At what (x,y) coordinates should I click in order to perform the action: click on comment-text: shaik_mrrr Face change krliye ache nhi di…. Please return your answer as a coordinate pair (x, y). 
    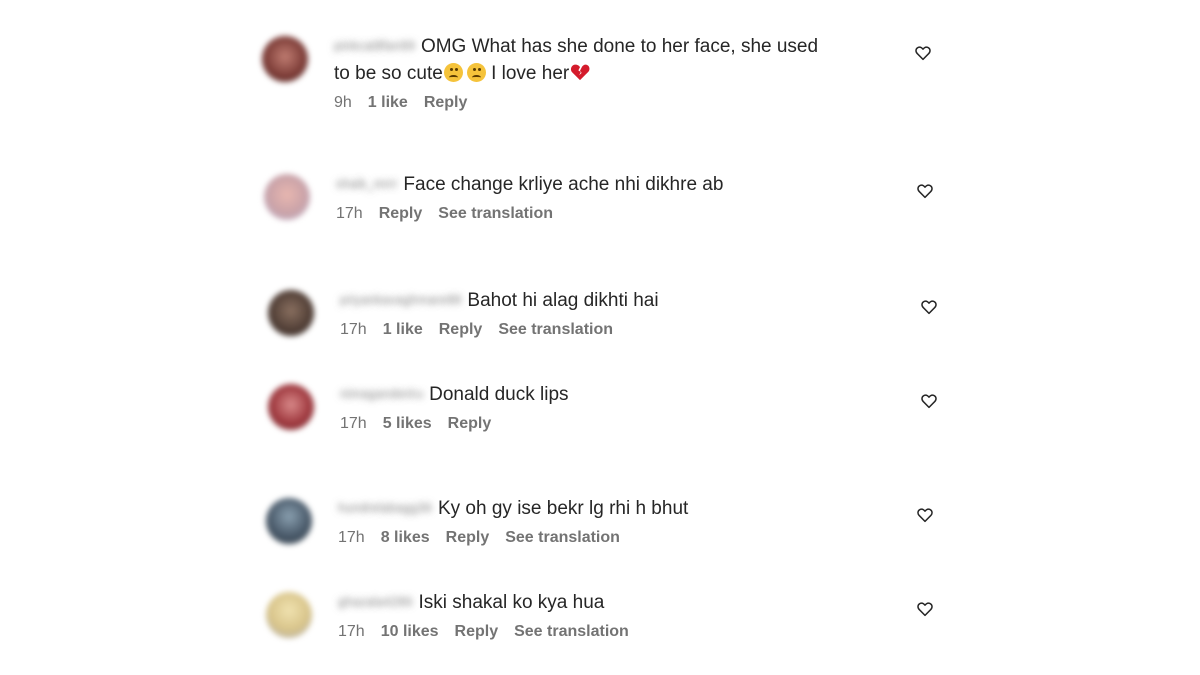
    Looking at the image, I should click on (616, 184).